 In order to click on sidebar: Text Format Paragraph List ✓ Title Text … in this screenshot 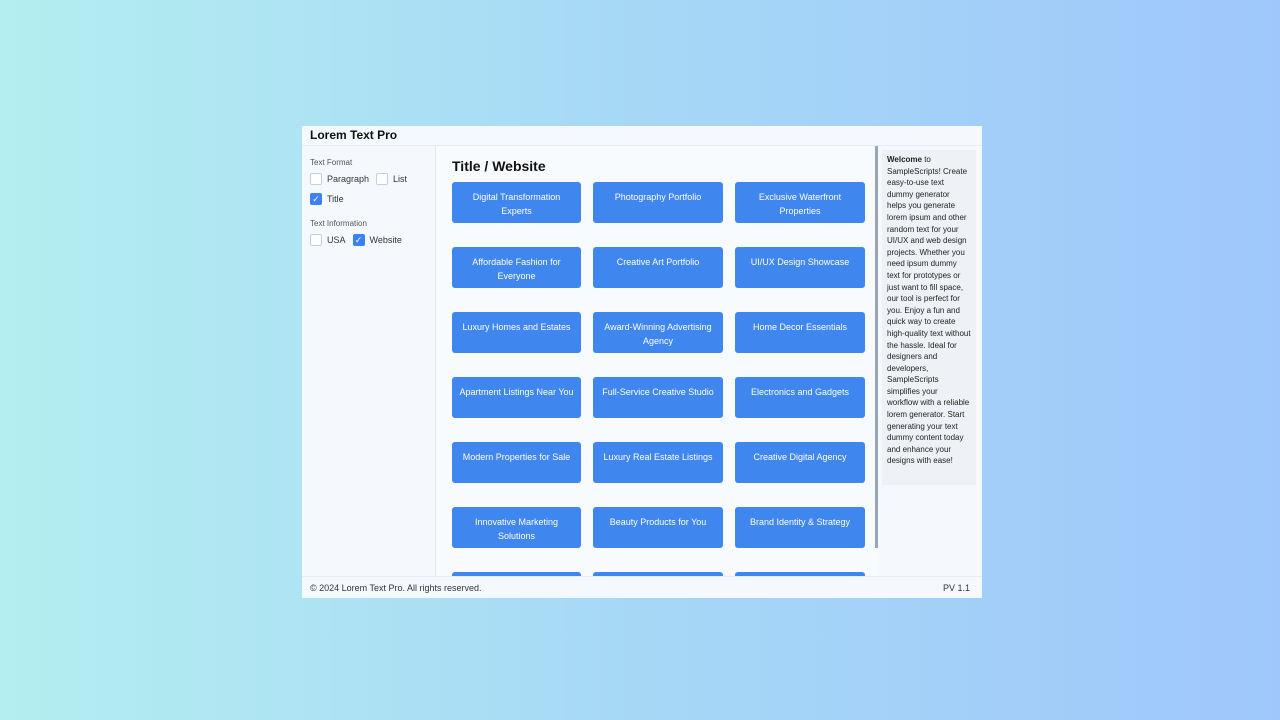, I will do `click(369, 361)`.